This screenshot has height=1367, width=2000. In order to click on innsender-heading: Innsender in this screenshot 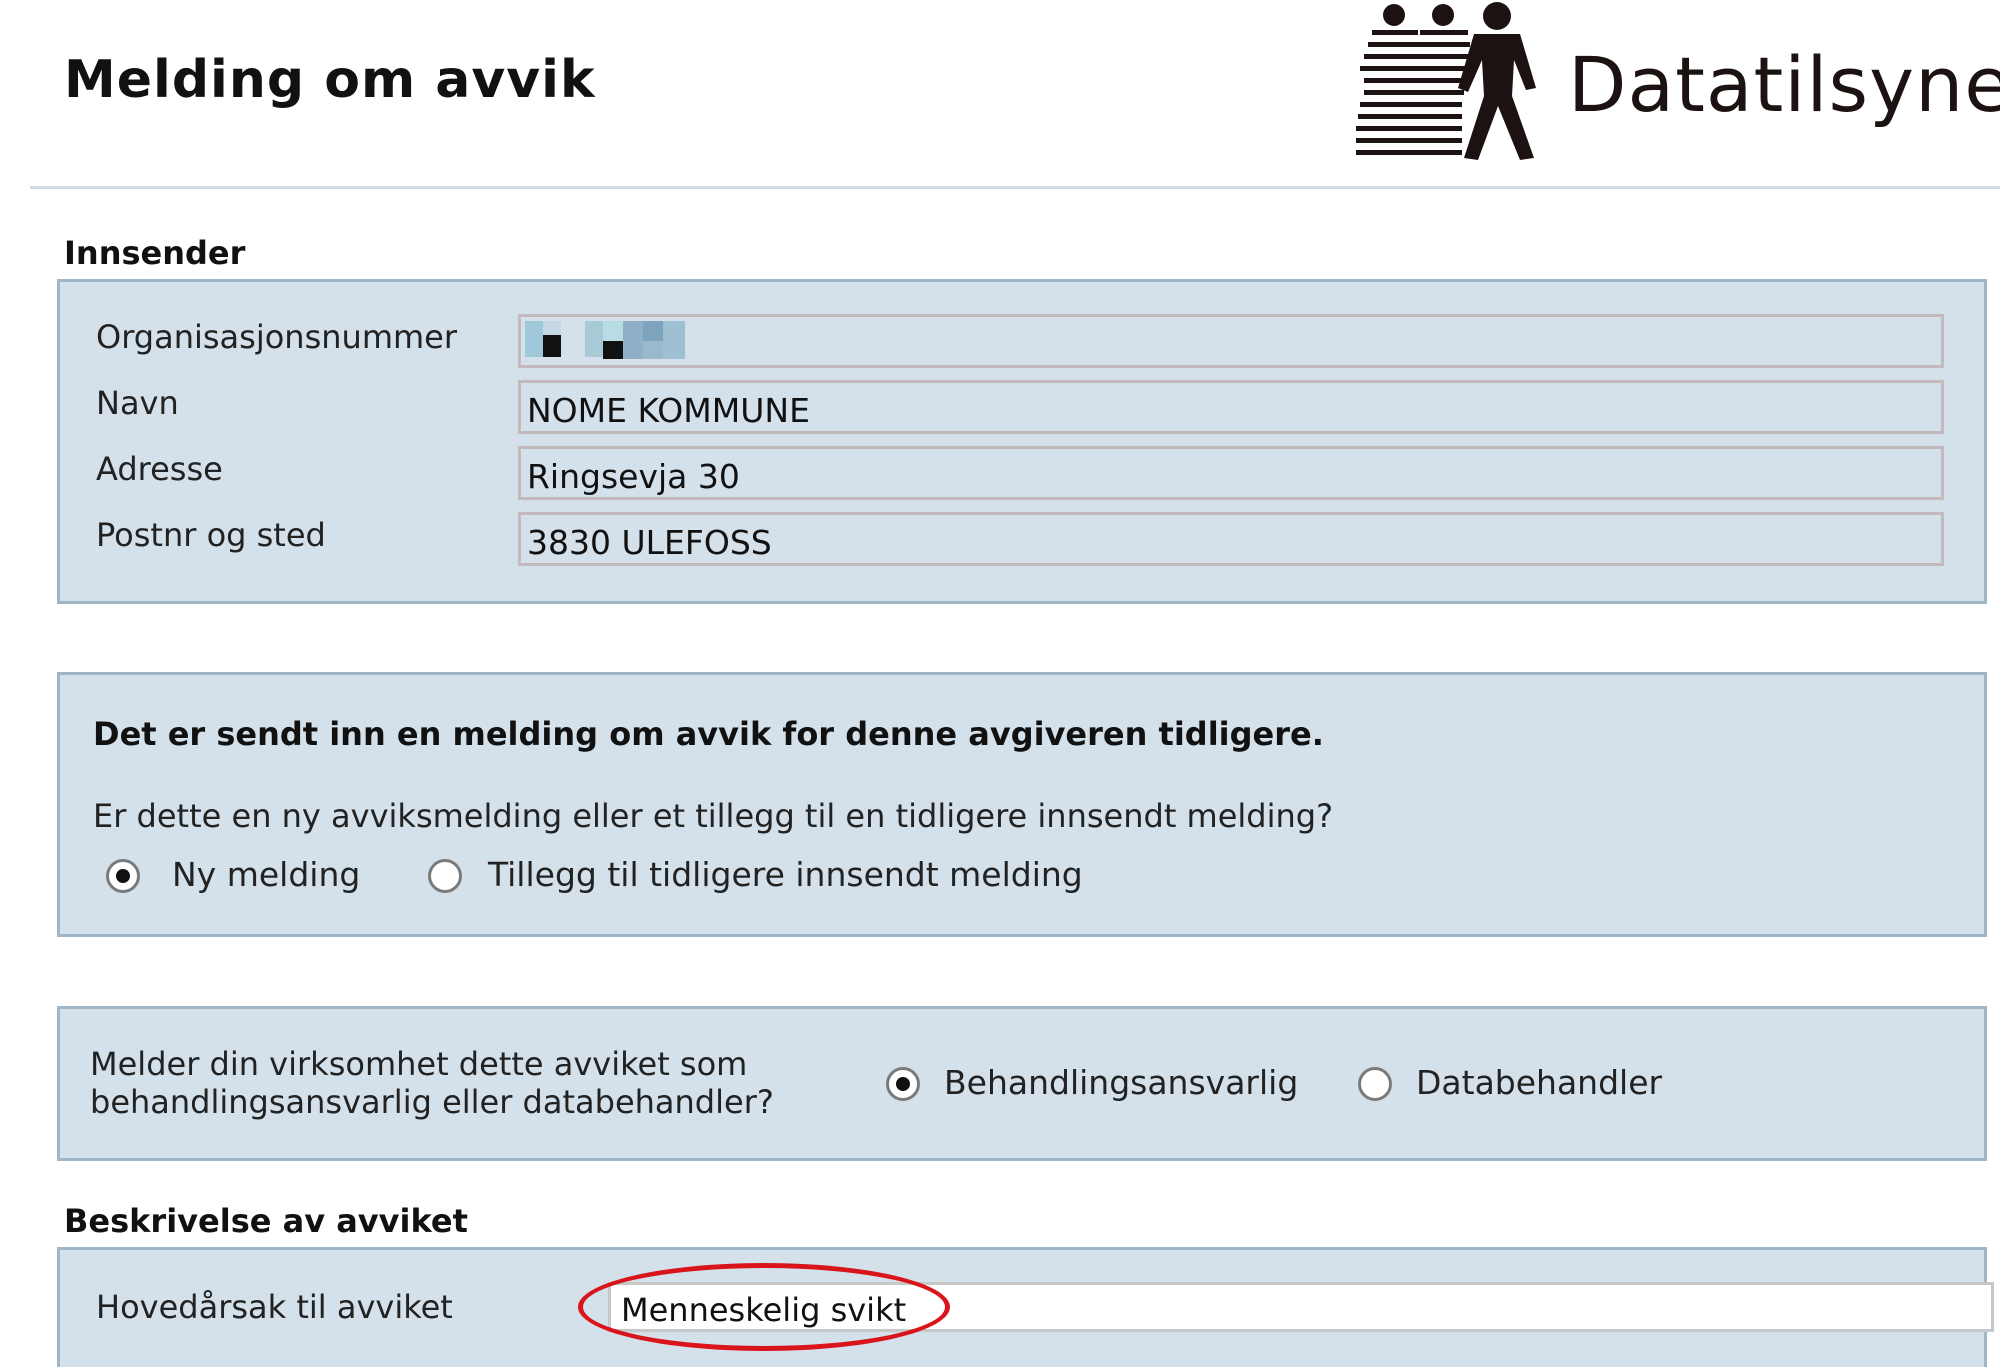, I will do `click(155, 253)`.